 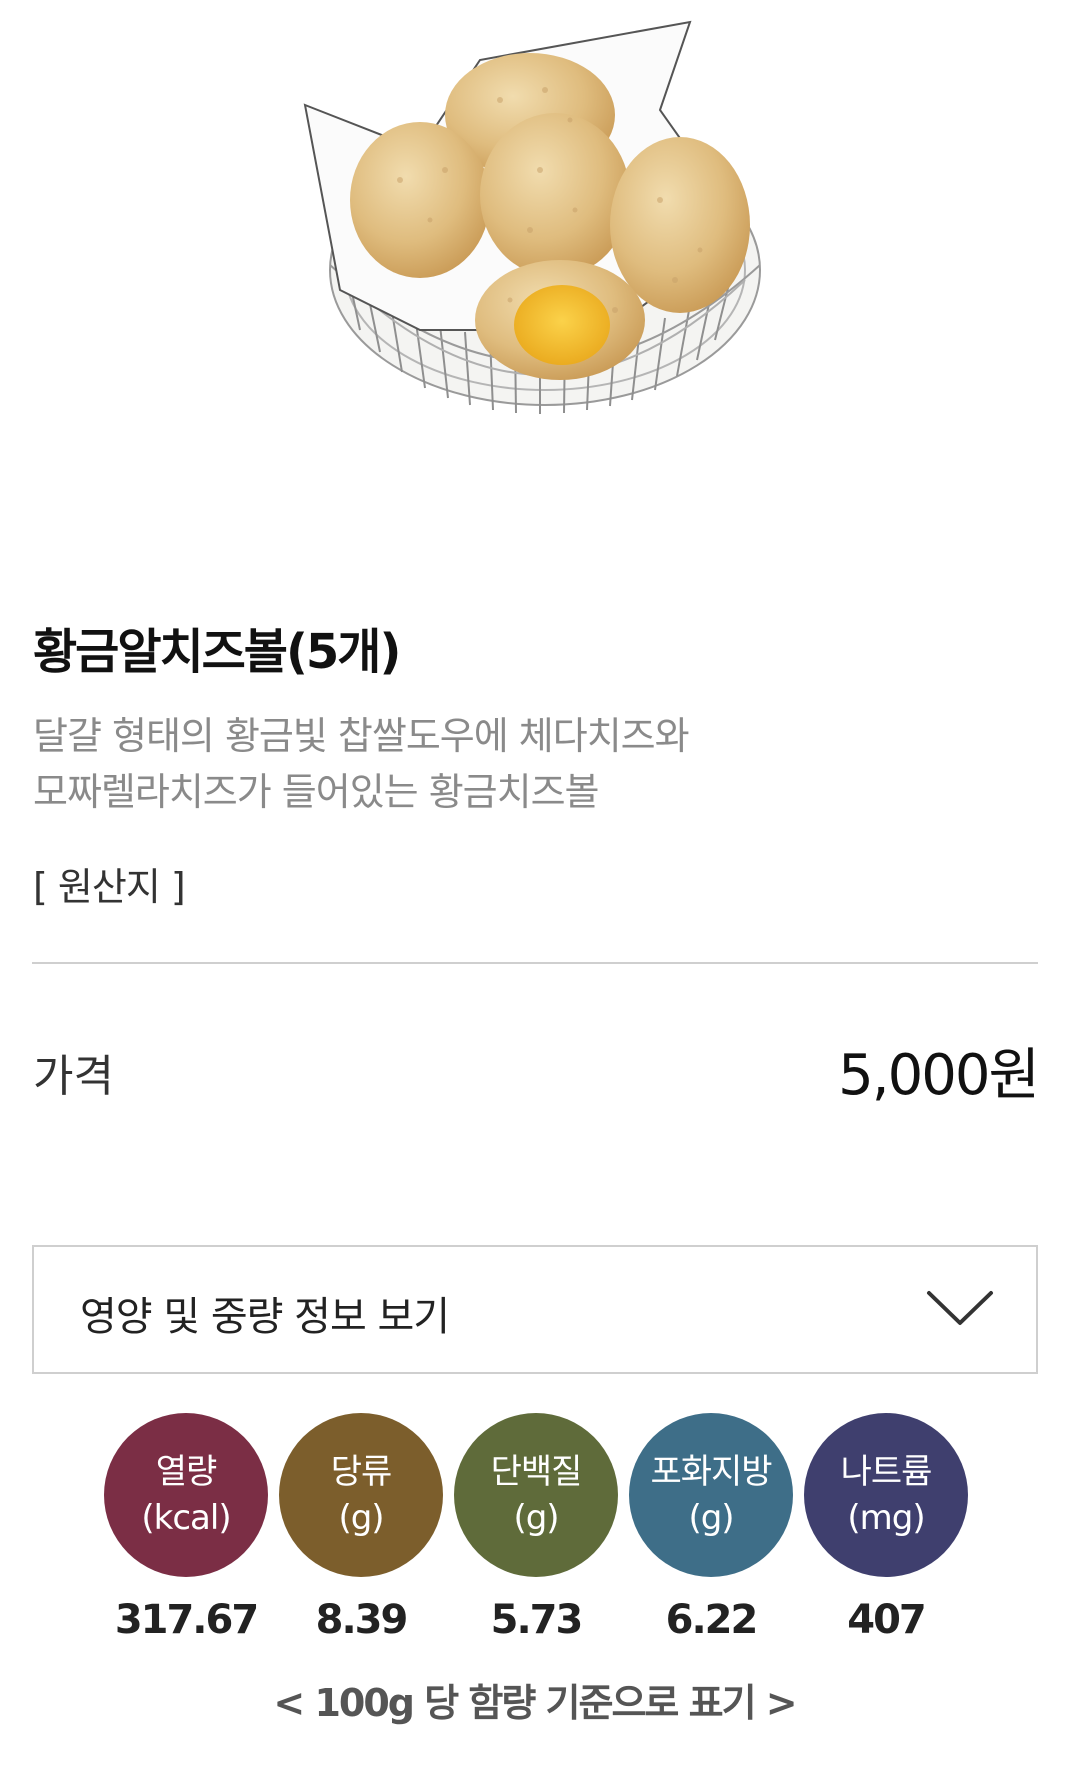 What do you see at coordinates (886, 1518) in the screenshot?
I see `nutrition-unit: (mg)` at bounding box center [886, 1518].